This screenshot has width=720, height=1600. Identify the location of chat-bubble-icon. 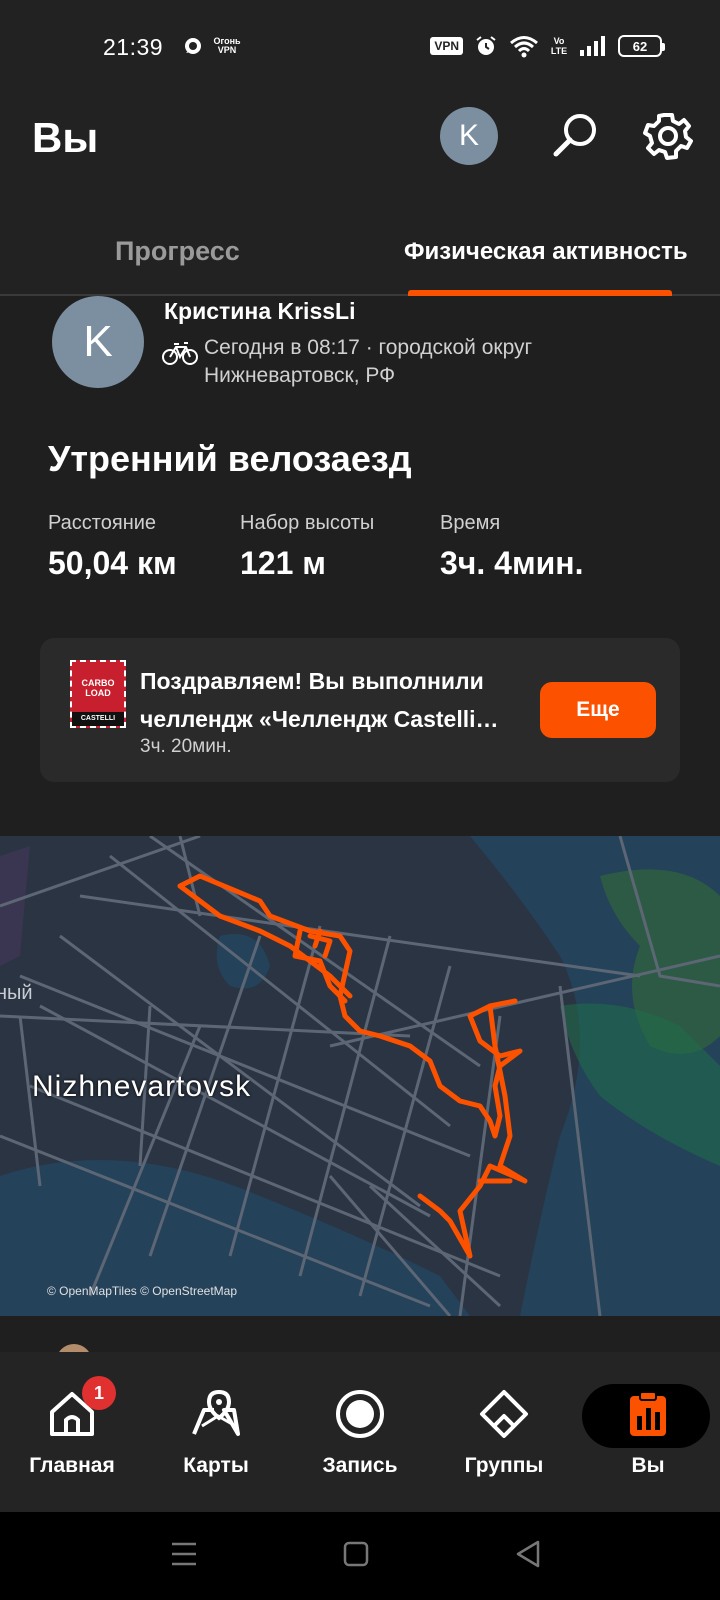
(193, 46).